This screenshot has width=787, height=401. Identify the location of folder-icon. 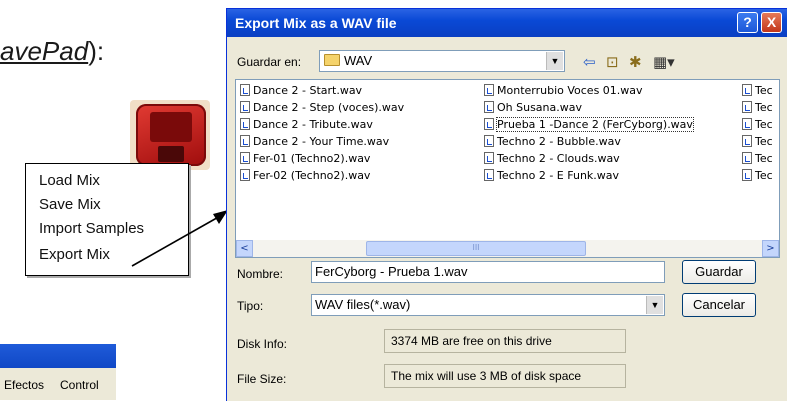
(332, 60).